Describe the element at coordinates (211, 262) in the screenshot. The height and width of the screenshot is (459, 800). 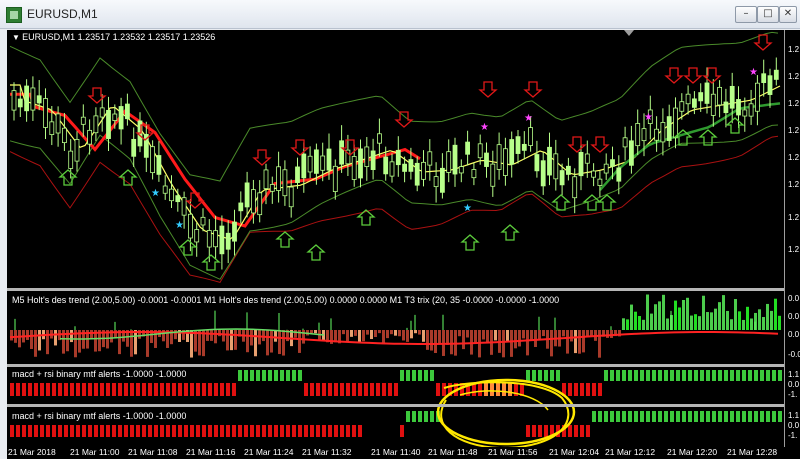
I see `up-arrow-icon` at that location.